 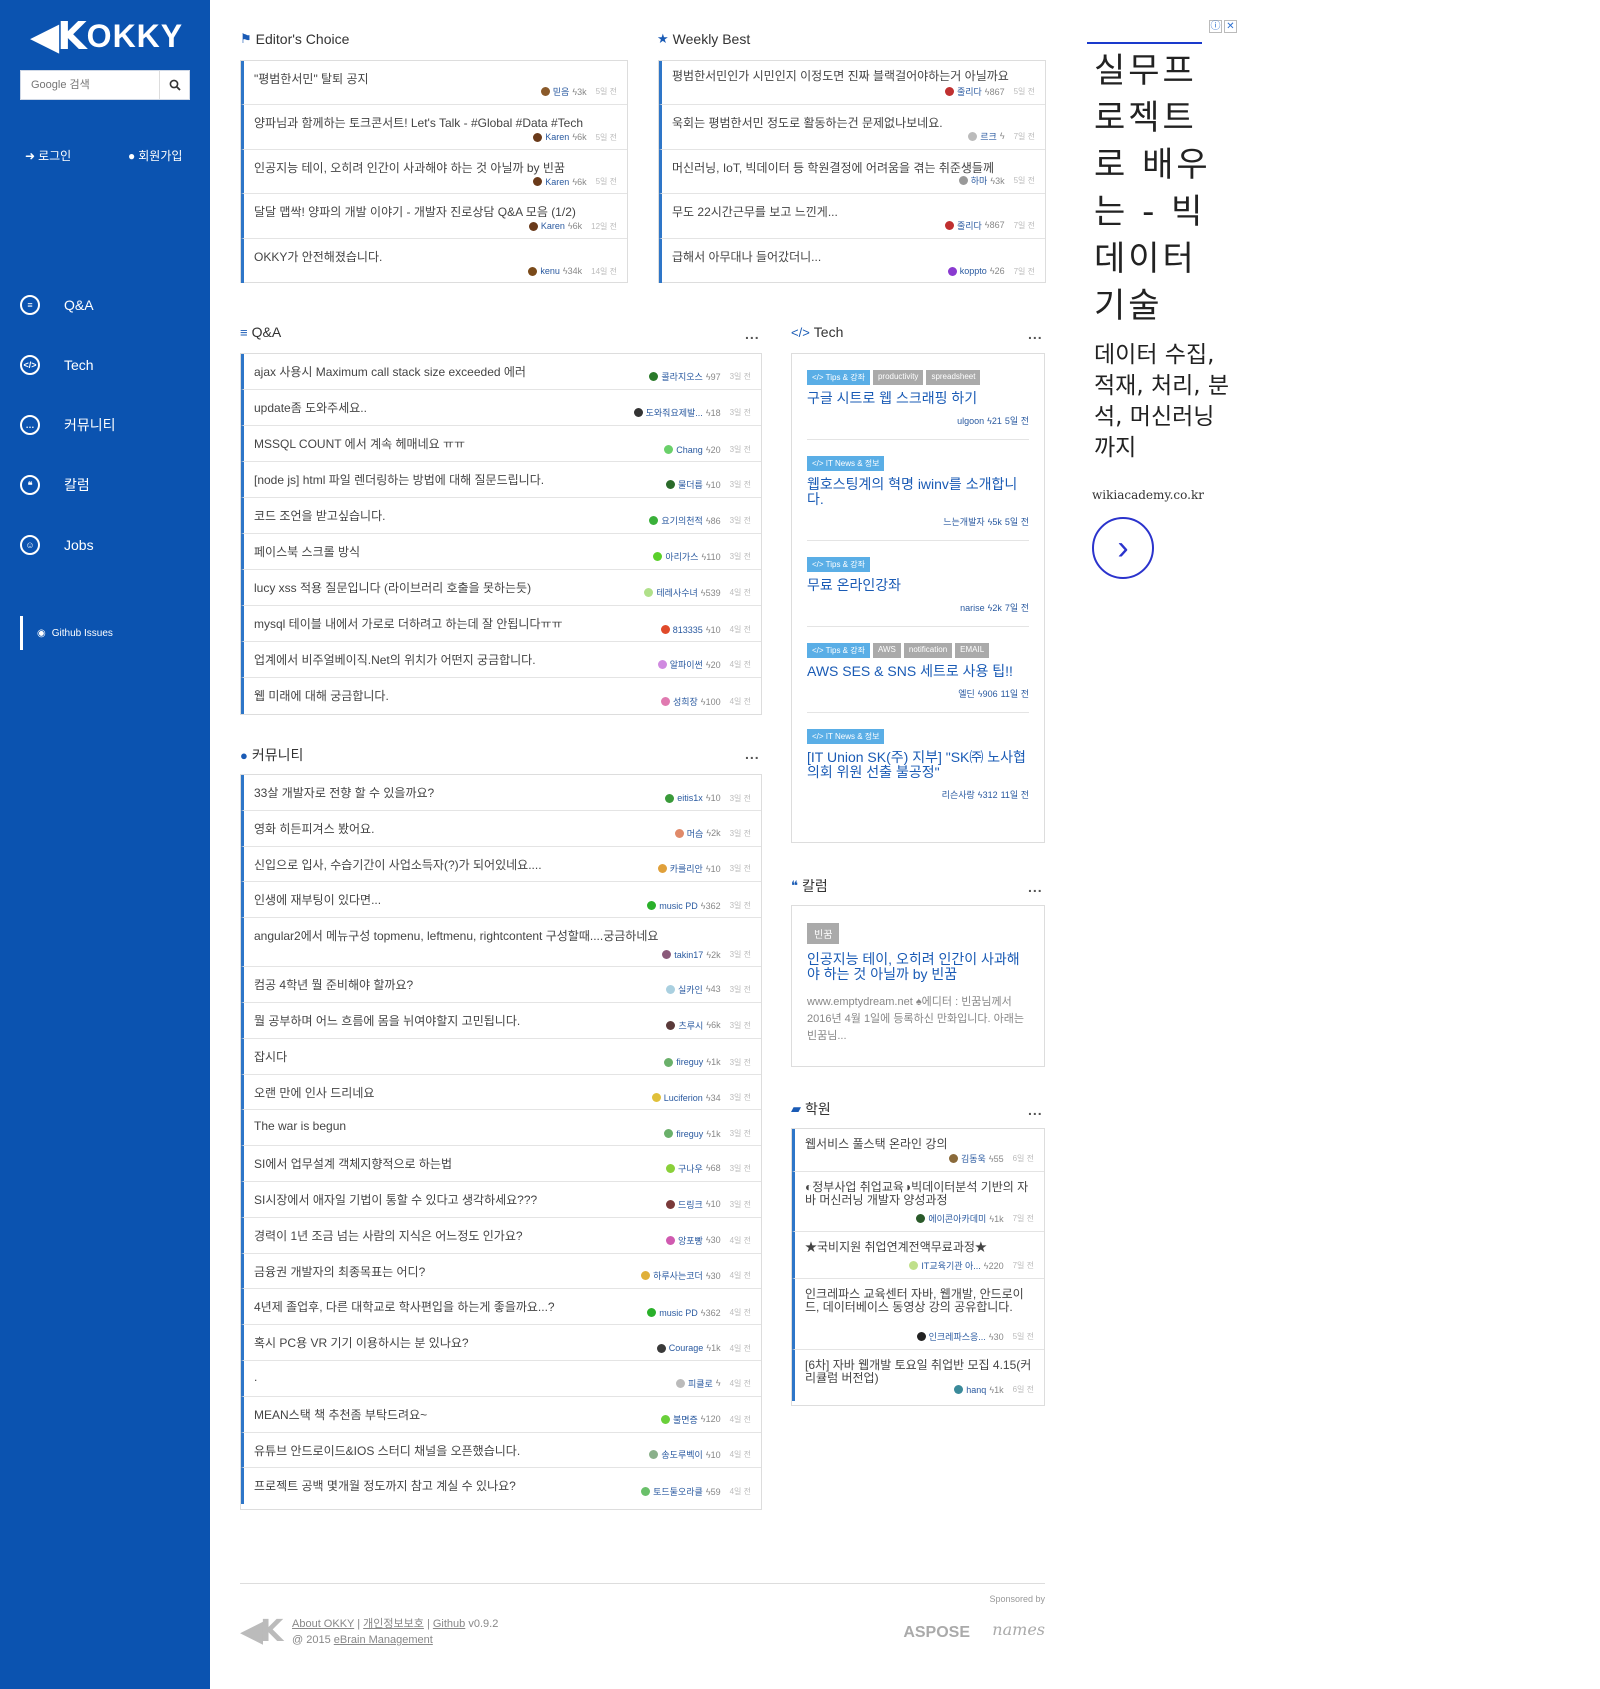 I want to click on list-item: 코드 조언을 받고싶습니다. 요기의천적 ϟ86 3일 전, so click(x=501, y=516).